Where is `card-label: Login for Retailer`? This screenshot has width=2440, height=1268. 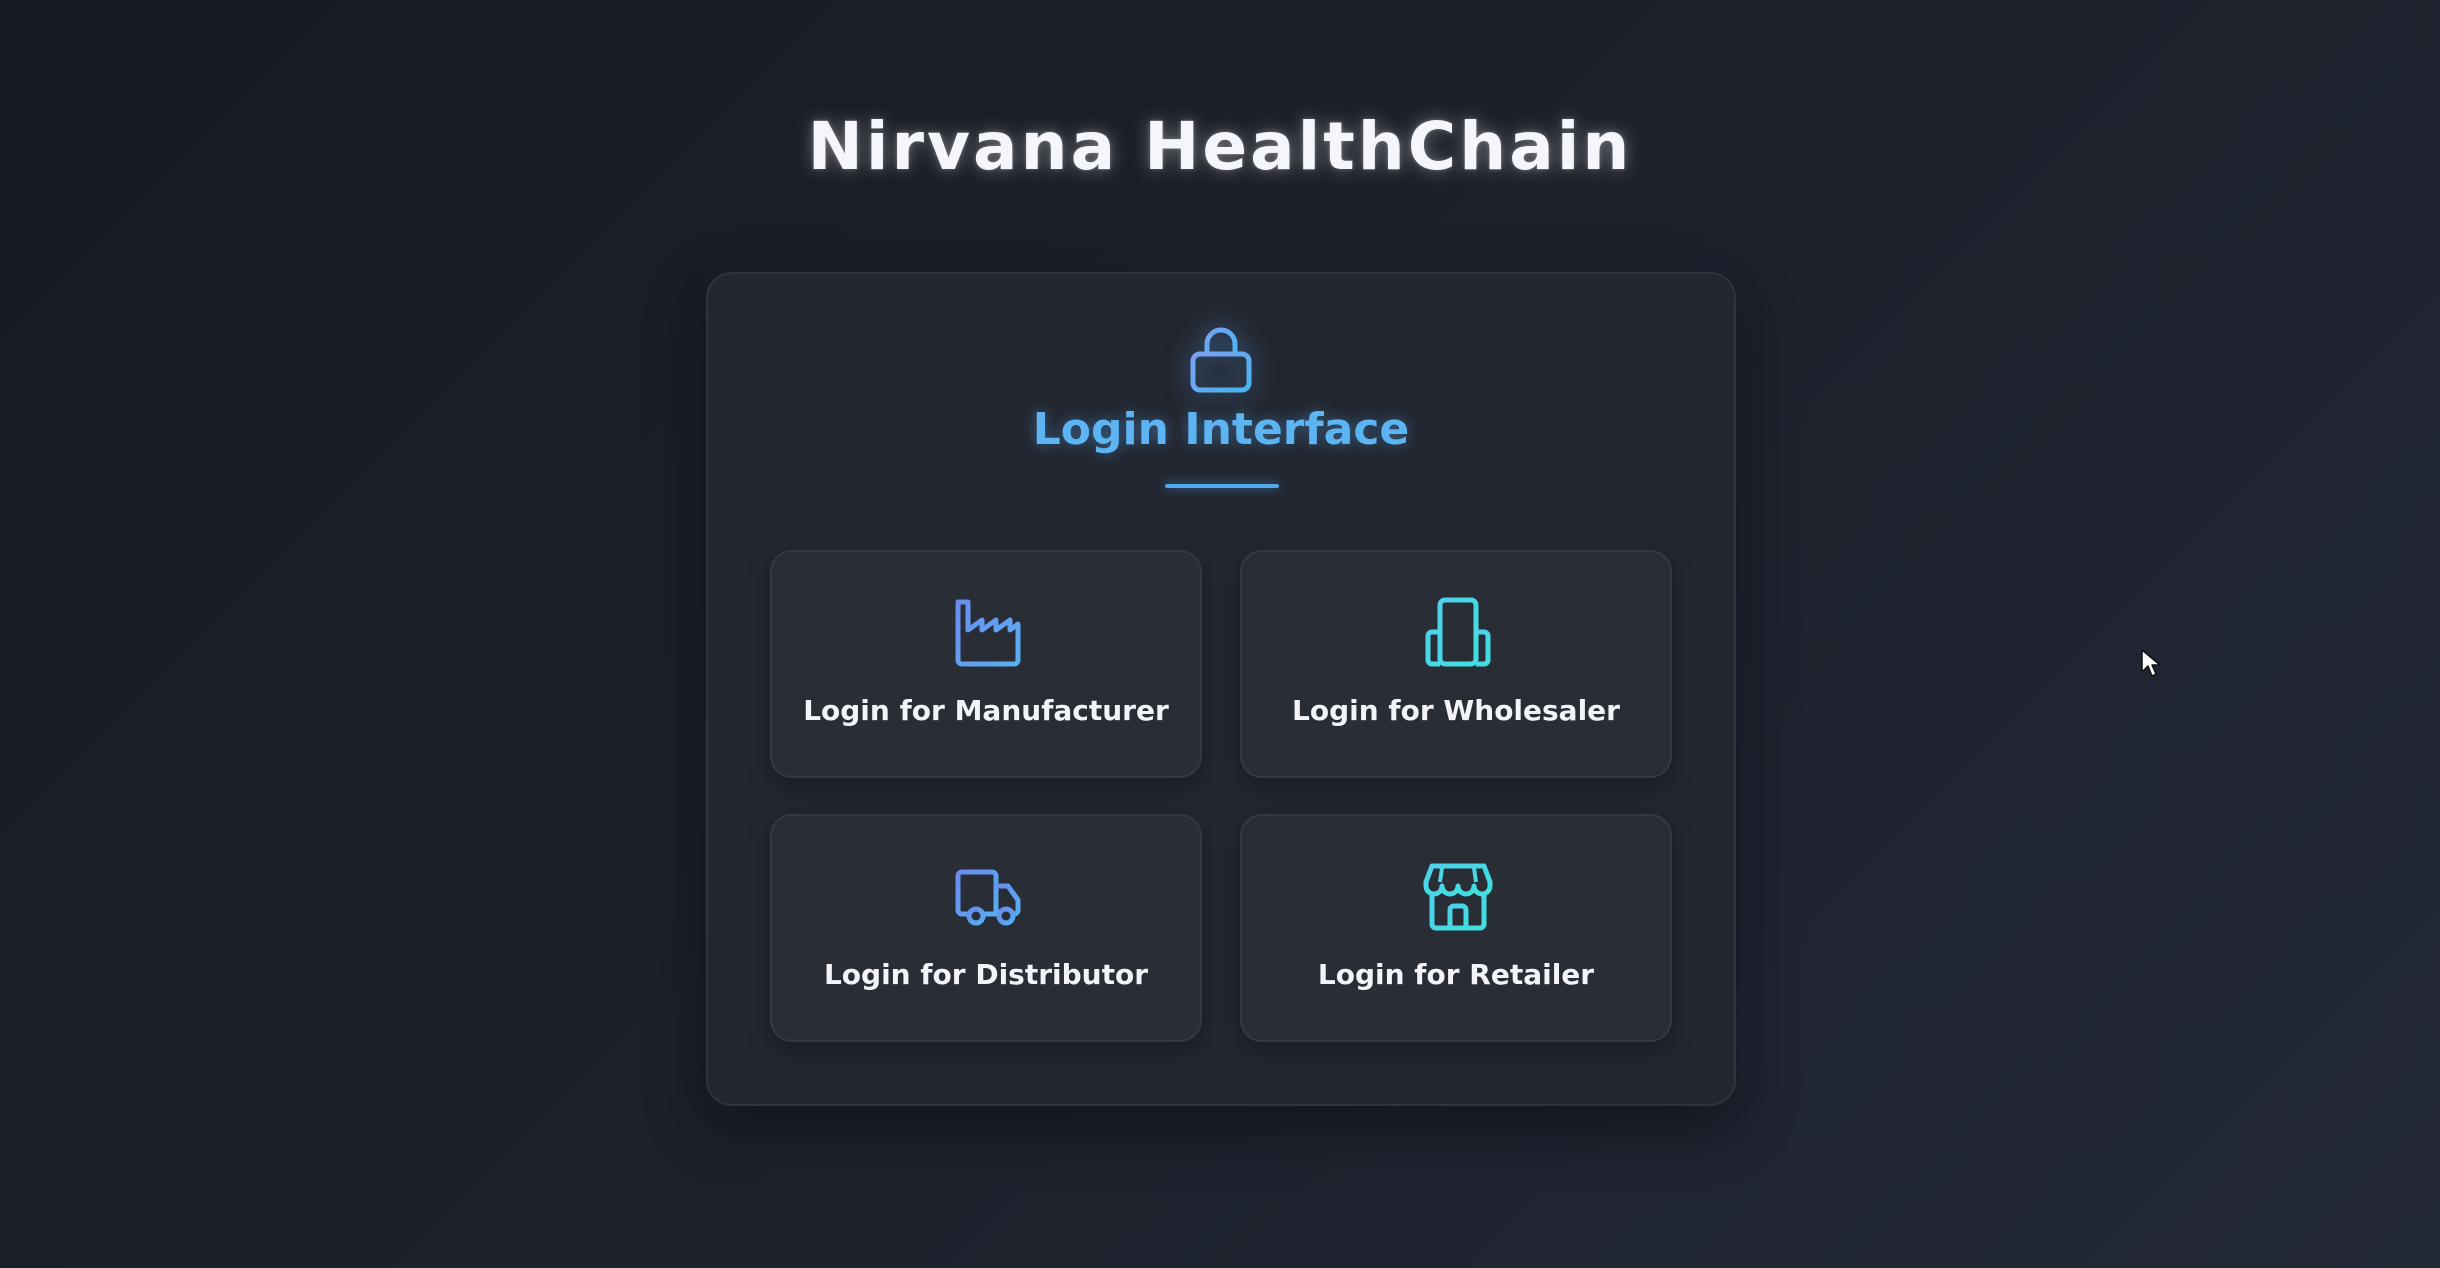 card-label: Login for Retailer is located at coordinates (1456, 974).